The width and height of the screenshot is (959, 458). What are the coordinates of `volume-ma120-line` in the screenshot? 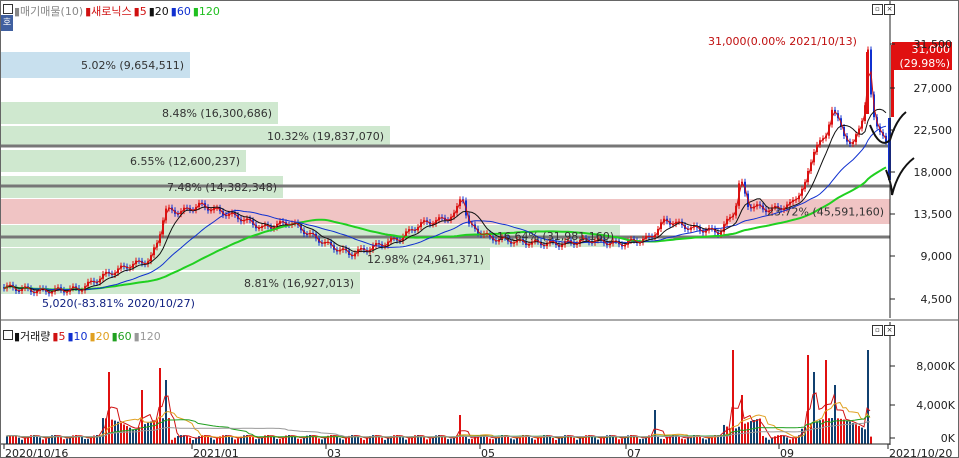 It's located at (437, 429).